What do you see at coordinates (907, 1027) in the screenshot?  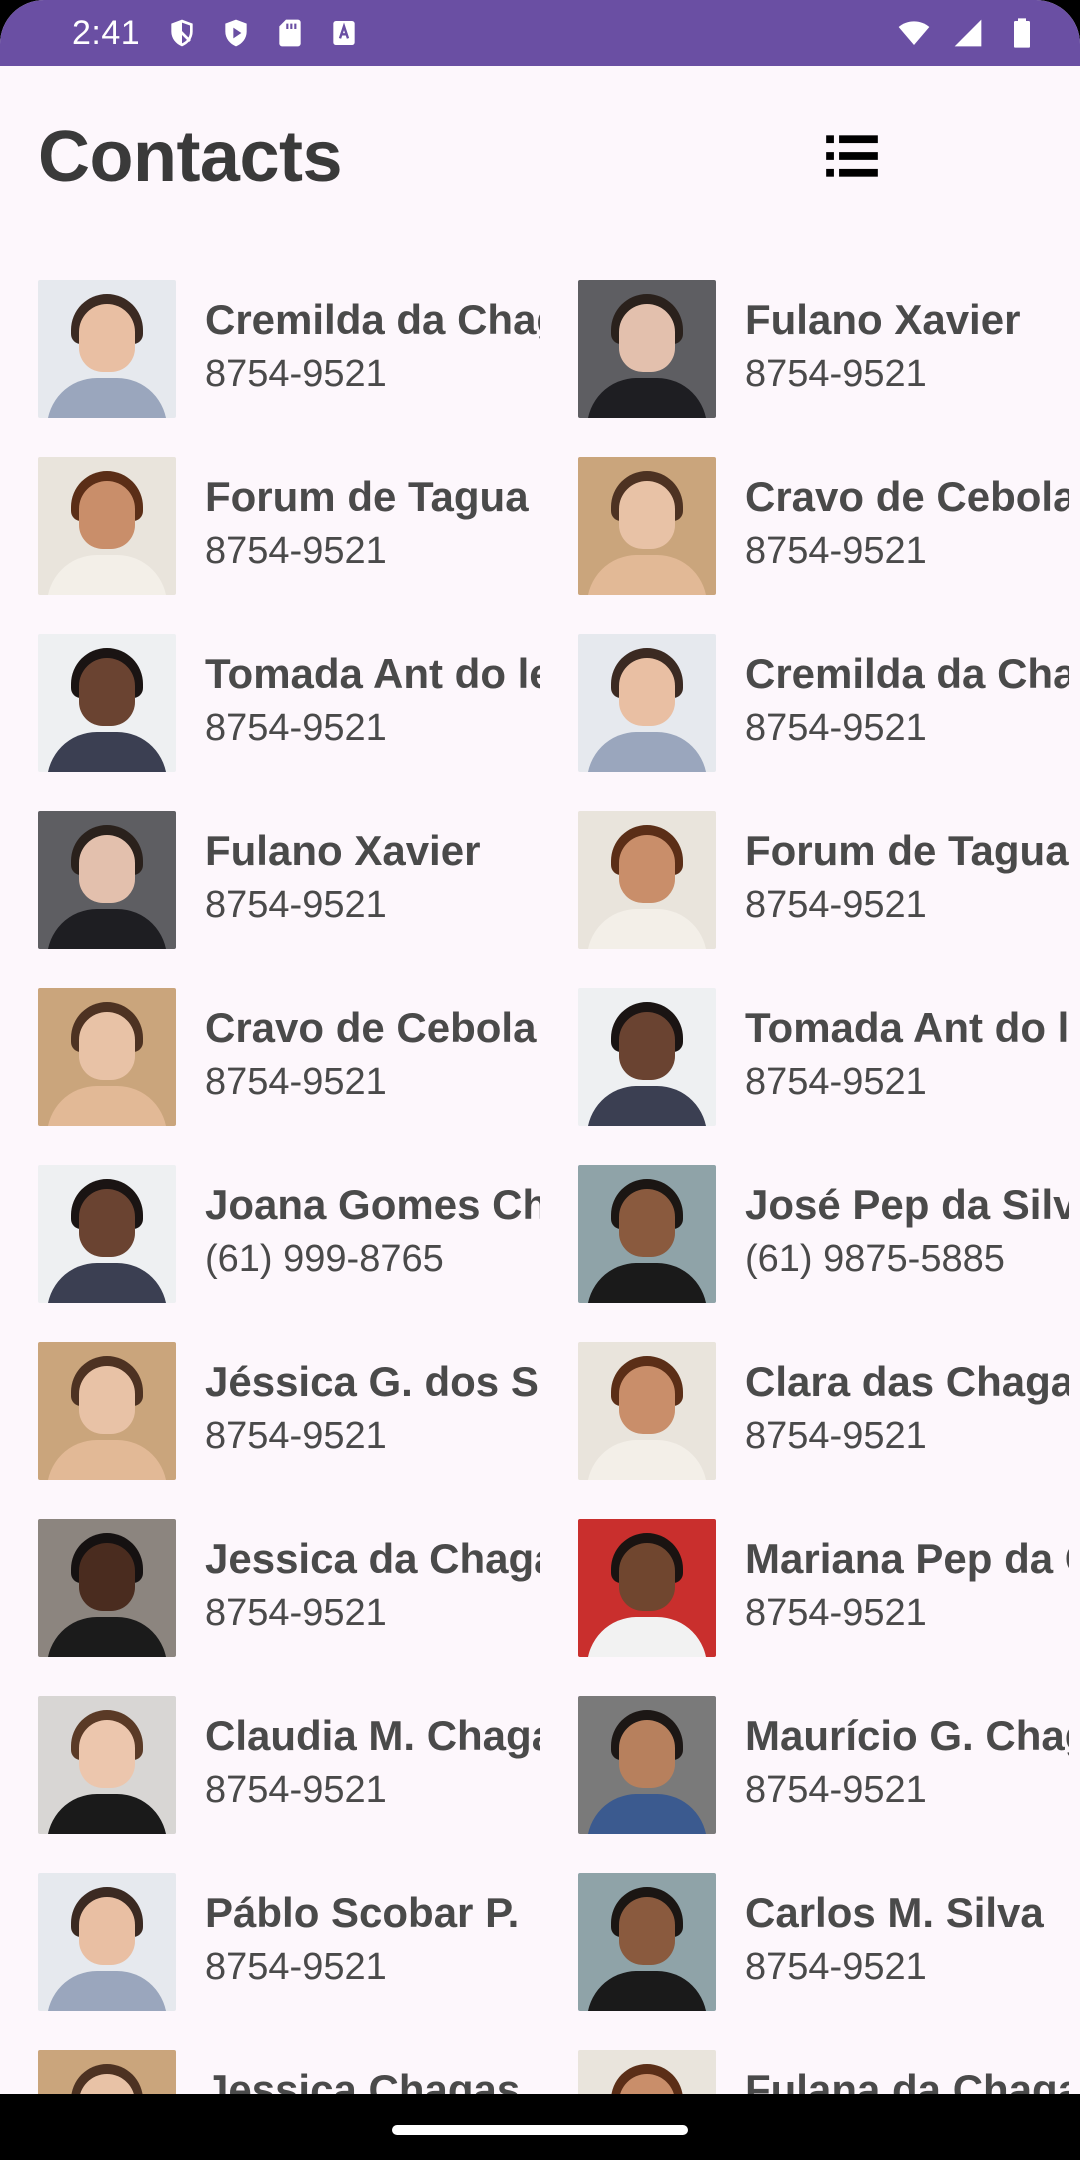 I see `contact-name: Tomada Ant do leste` at bounding box center [907, 1027].